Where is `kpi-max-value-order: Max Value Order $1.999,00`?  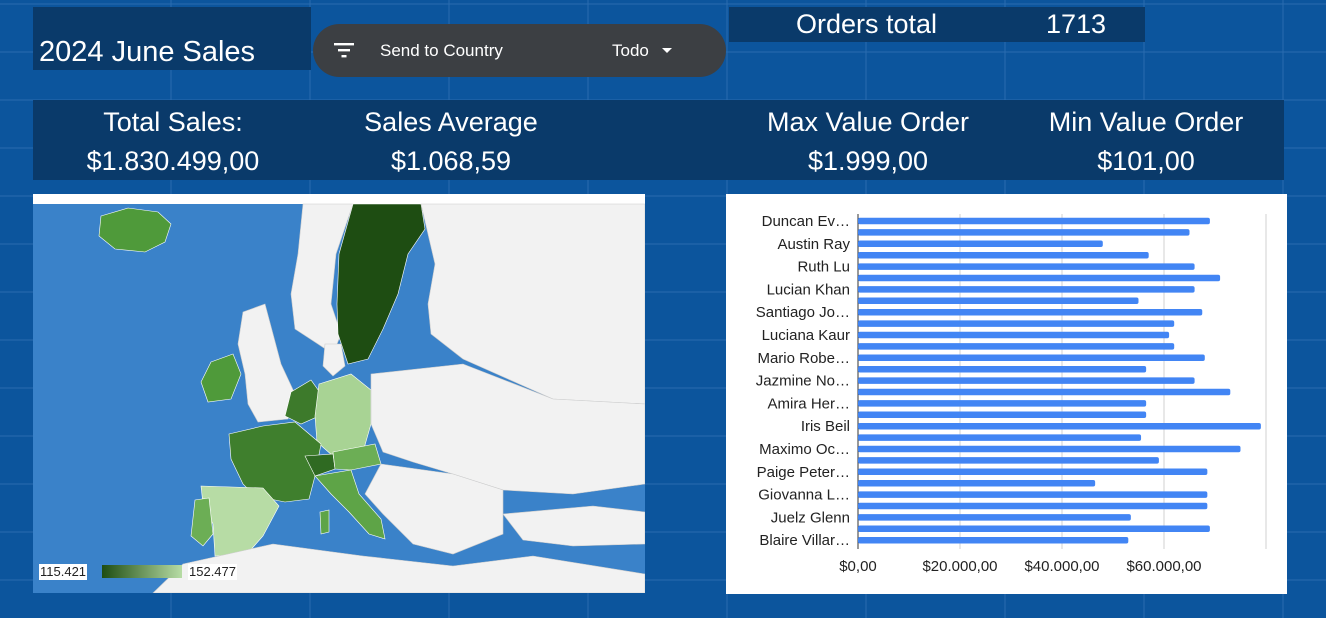
kpi-max-value-order: Max Value Order $1.999,00 is located at coordinates (868, 141).